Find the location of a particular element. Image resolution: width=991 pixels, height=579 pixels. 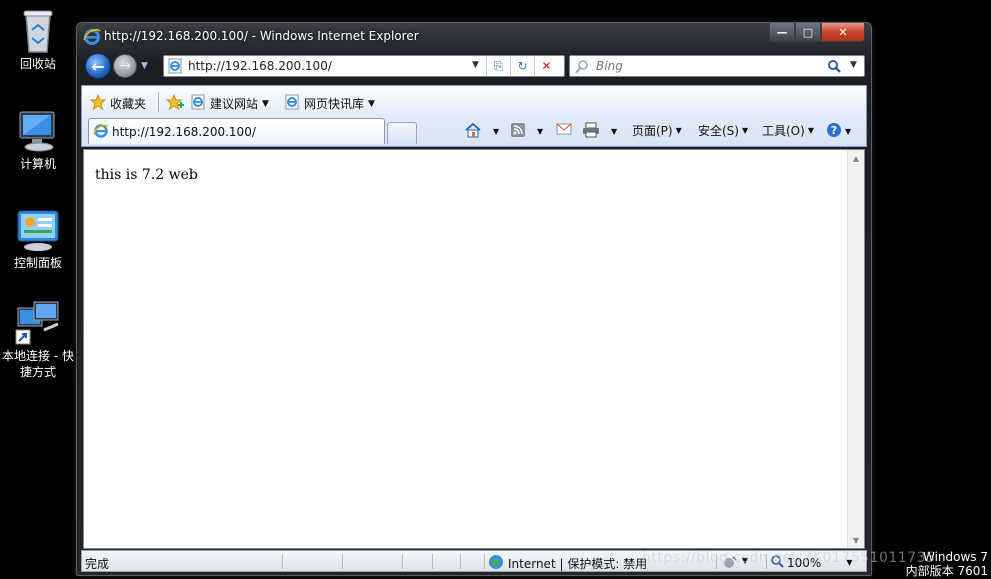

vertical-scrollbar: ▲ ▼ is located at coordinates (855, 349).